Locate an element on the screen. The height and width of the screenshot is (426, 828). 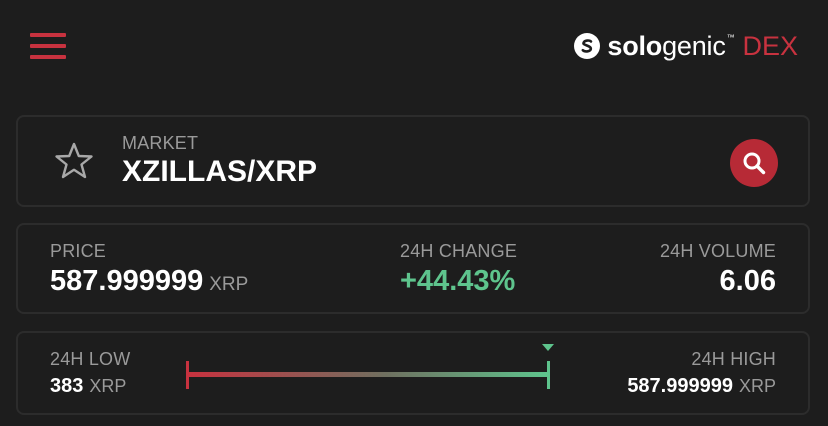
range-track is located at coordinates (368, 374).